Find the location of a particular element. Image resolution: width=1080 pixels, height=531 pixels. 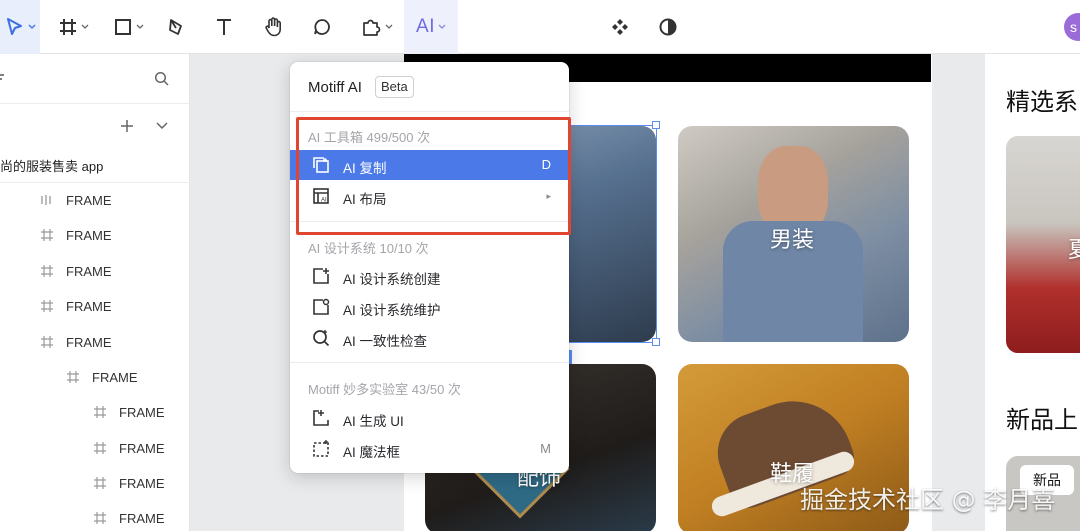

menu-item-ds-create: AI 设计系统创建 is located at coordinates (429, 276).